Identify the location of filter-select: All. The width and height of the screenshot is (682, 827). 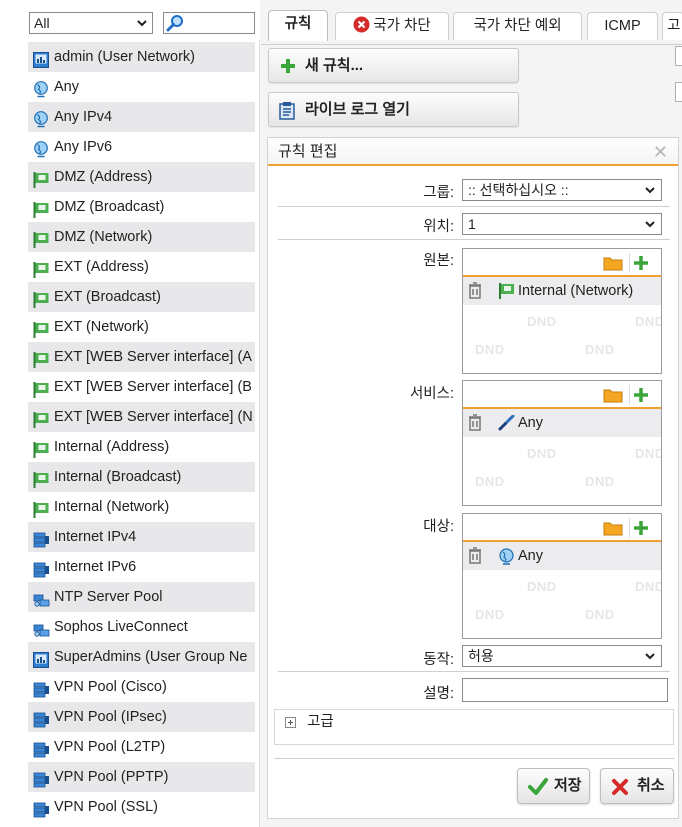
(91, 23).